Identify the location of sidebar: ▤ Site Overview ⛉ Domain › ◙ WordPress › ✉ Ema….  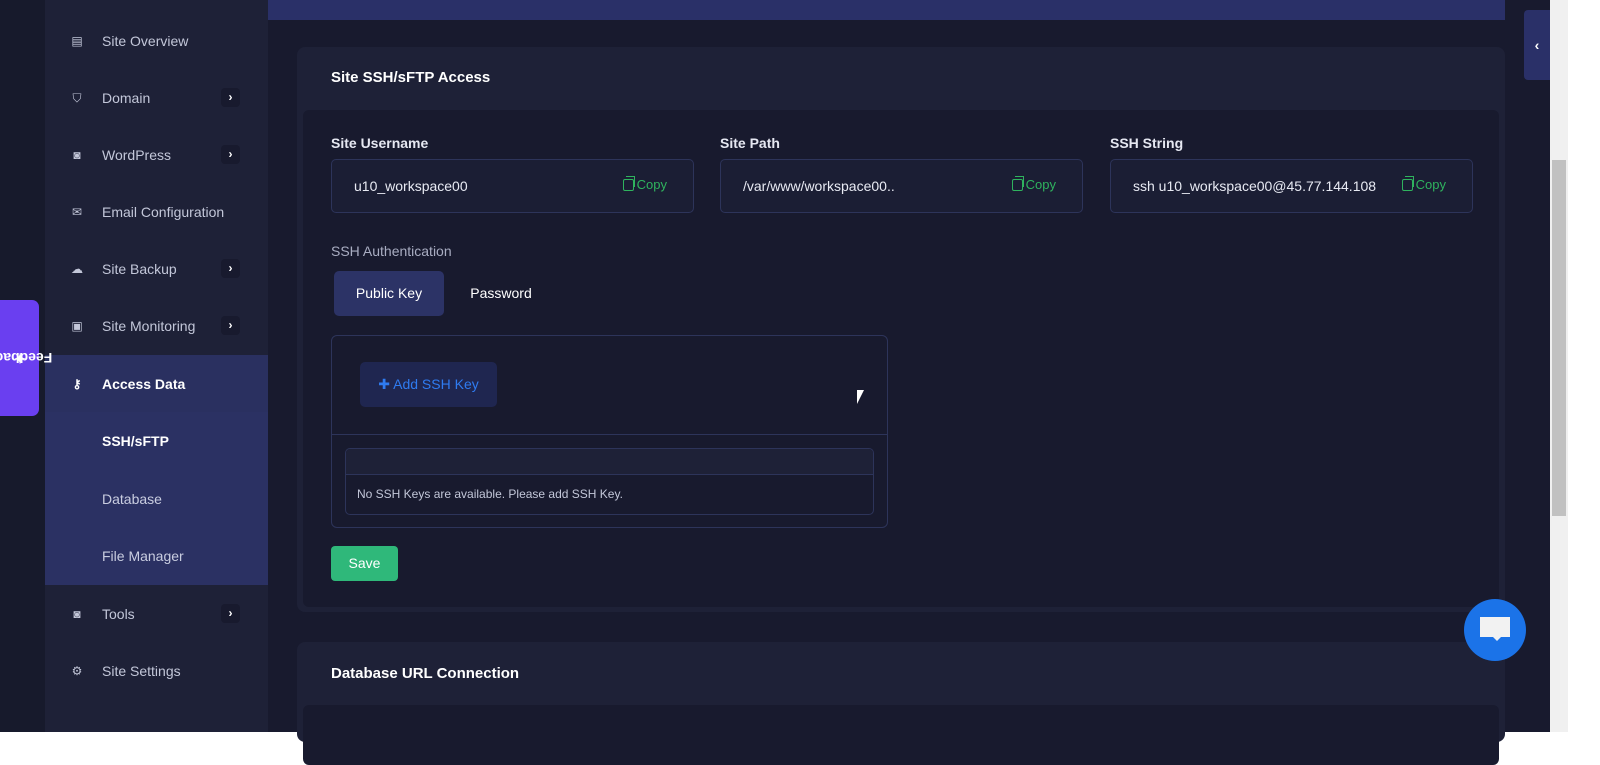
(156, 366).